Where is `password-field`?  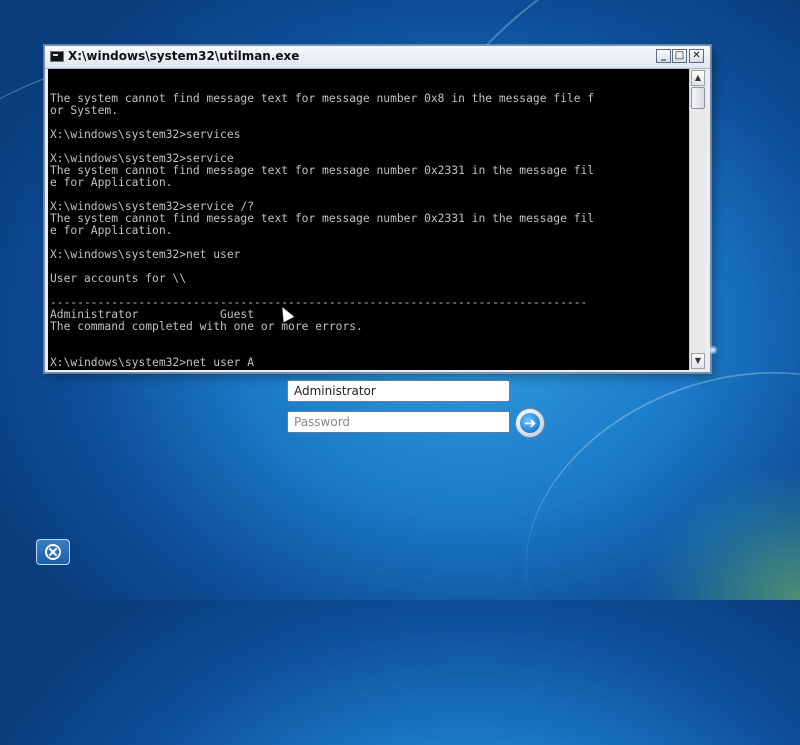 password-field is located at coordinates (398, 422).